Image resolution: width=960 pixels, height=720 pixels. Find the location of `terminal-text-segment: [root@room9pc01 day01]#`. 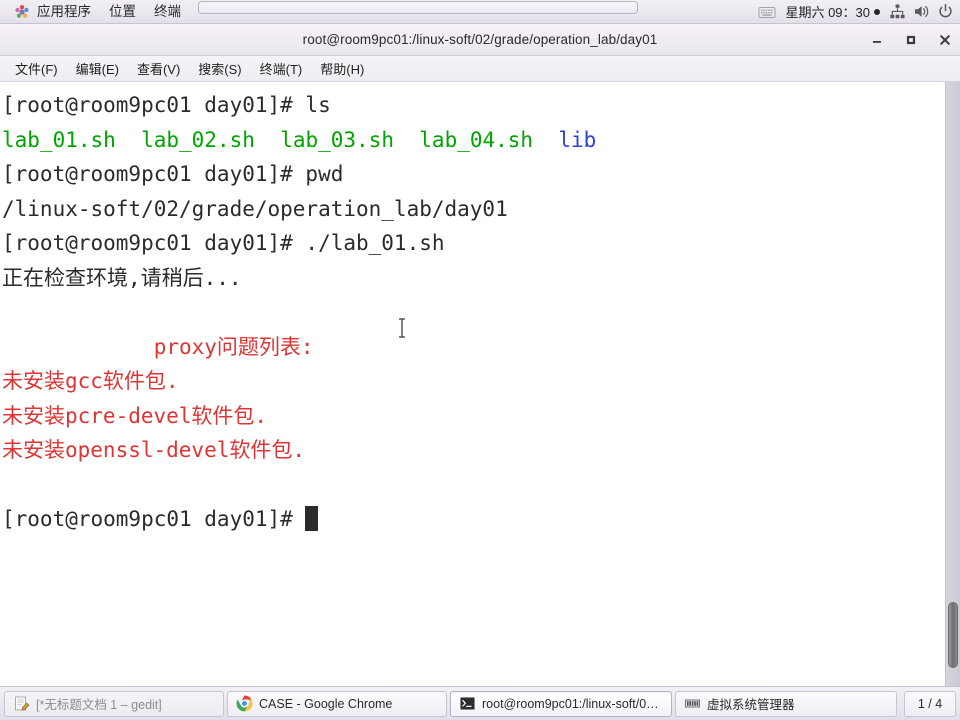

terminal-text-segment: [root@room9pc01 day01]# is located at coordinates (154, 519).